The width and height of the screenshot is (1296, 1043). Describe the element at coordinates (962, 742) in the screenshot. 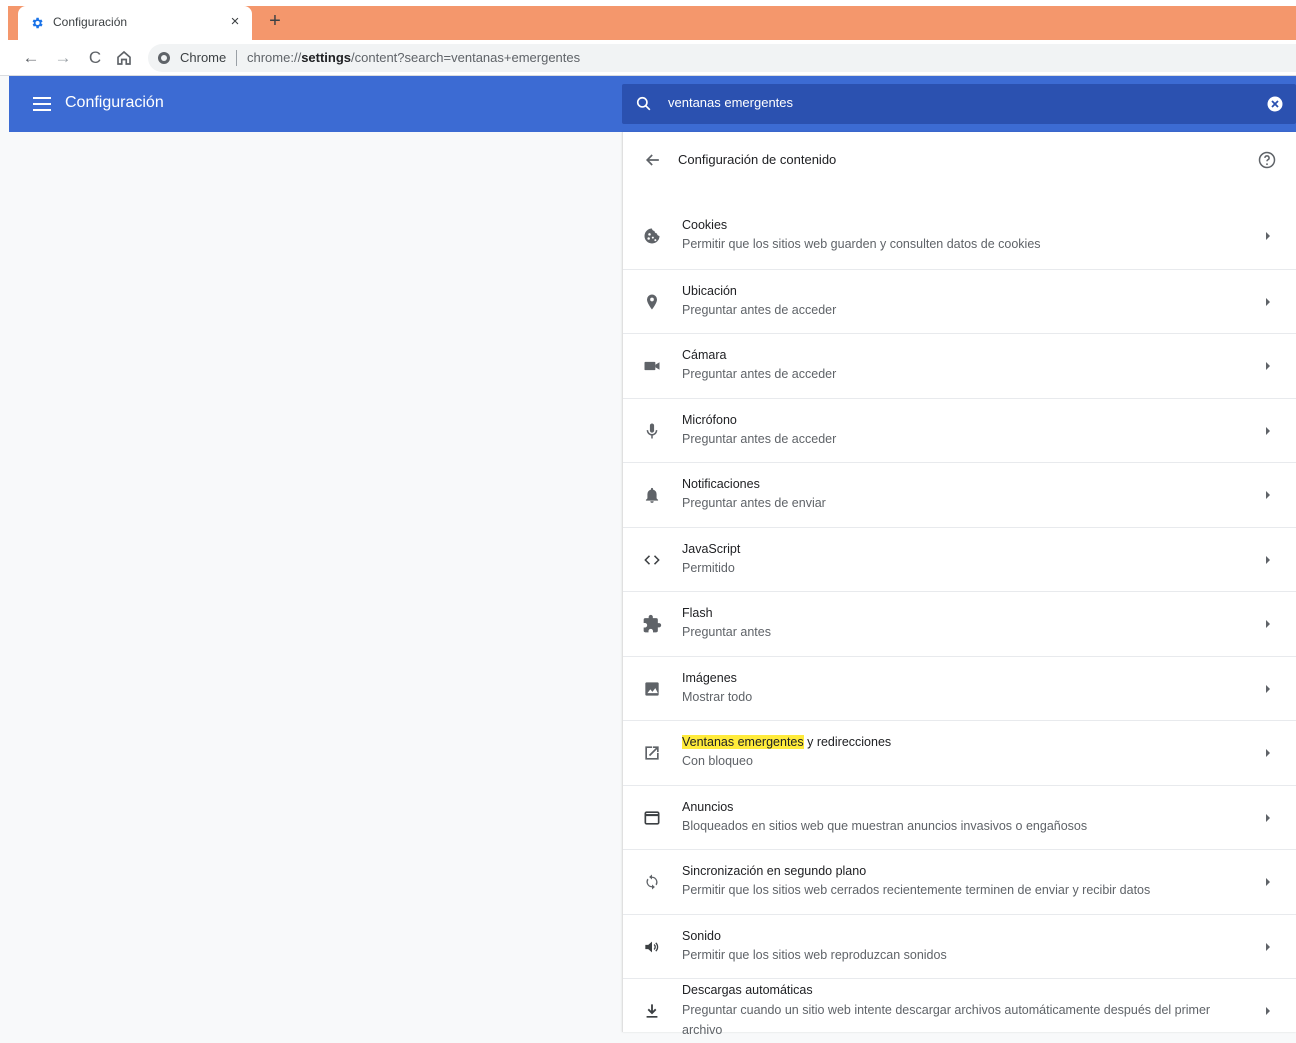

I see `item-title: Ventanas emergentes y redirecciones` at that location.